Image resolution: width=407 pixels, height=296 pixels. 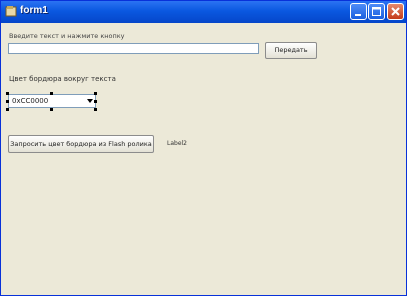 What do you see at coordinates (52, 101) in the screenshot?
I see `border-color-select: 0xCC0000` at bounding box center [52, 101].